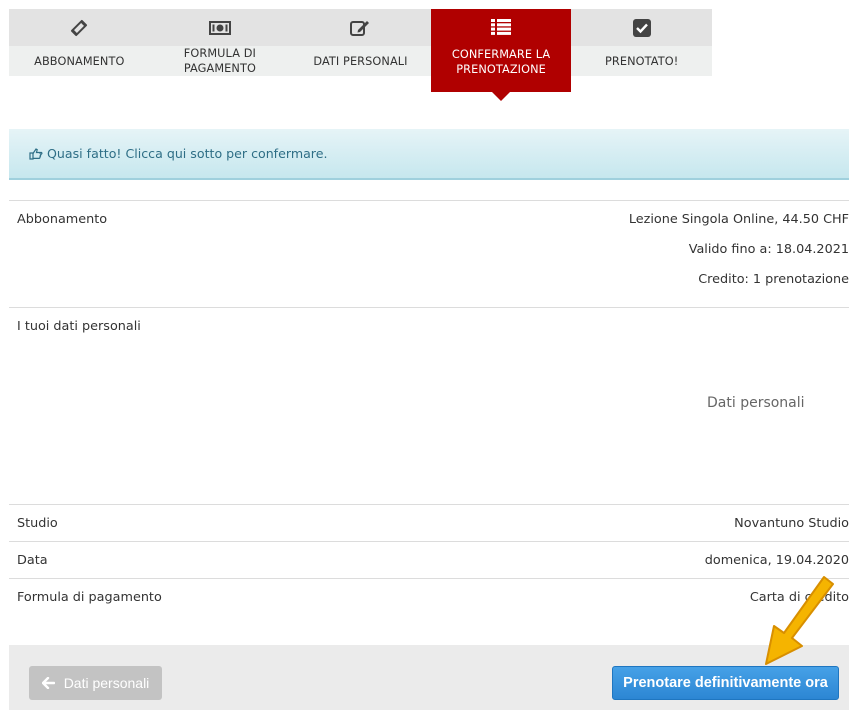 The width and height of the screenshot is (849, 710). What do you see at coordinates (501, 96) in the screenshot?
I see `active-step-caret` at bounding box center [501, 96].